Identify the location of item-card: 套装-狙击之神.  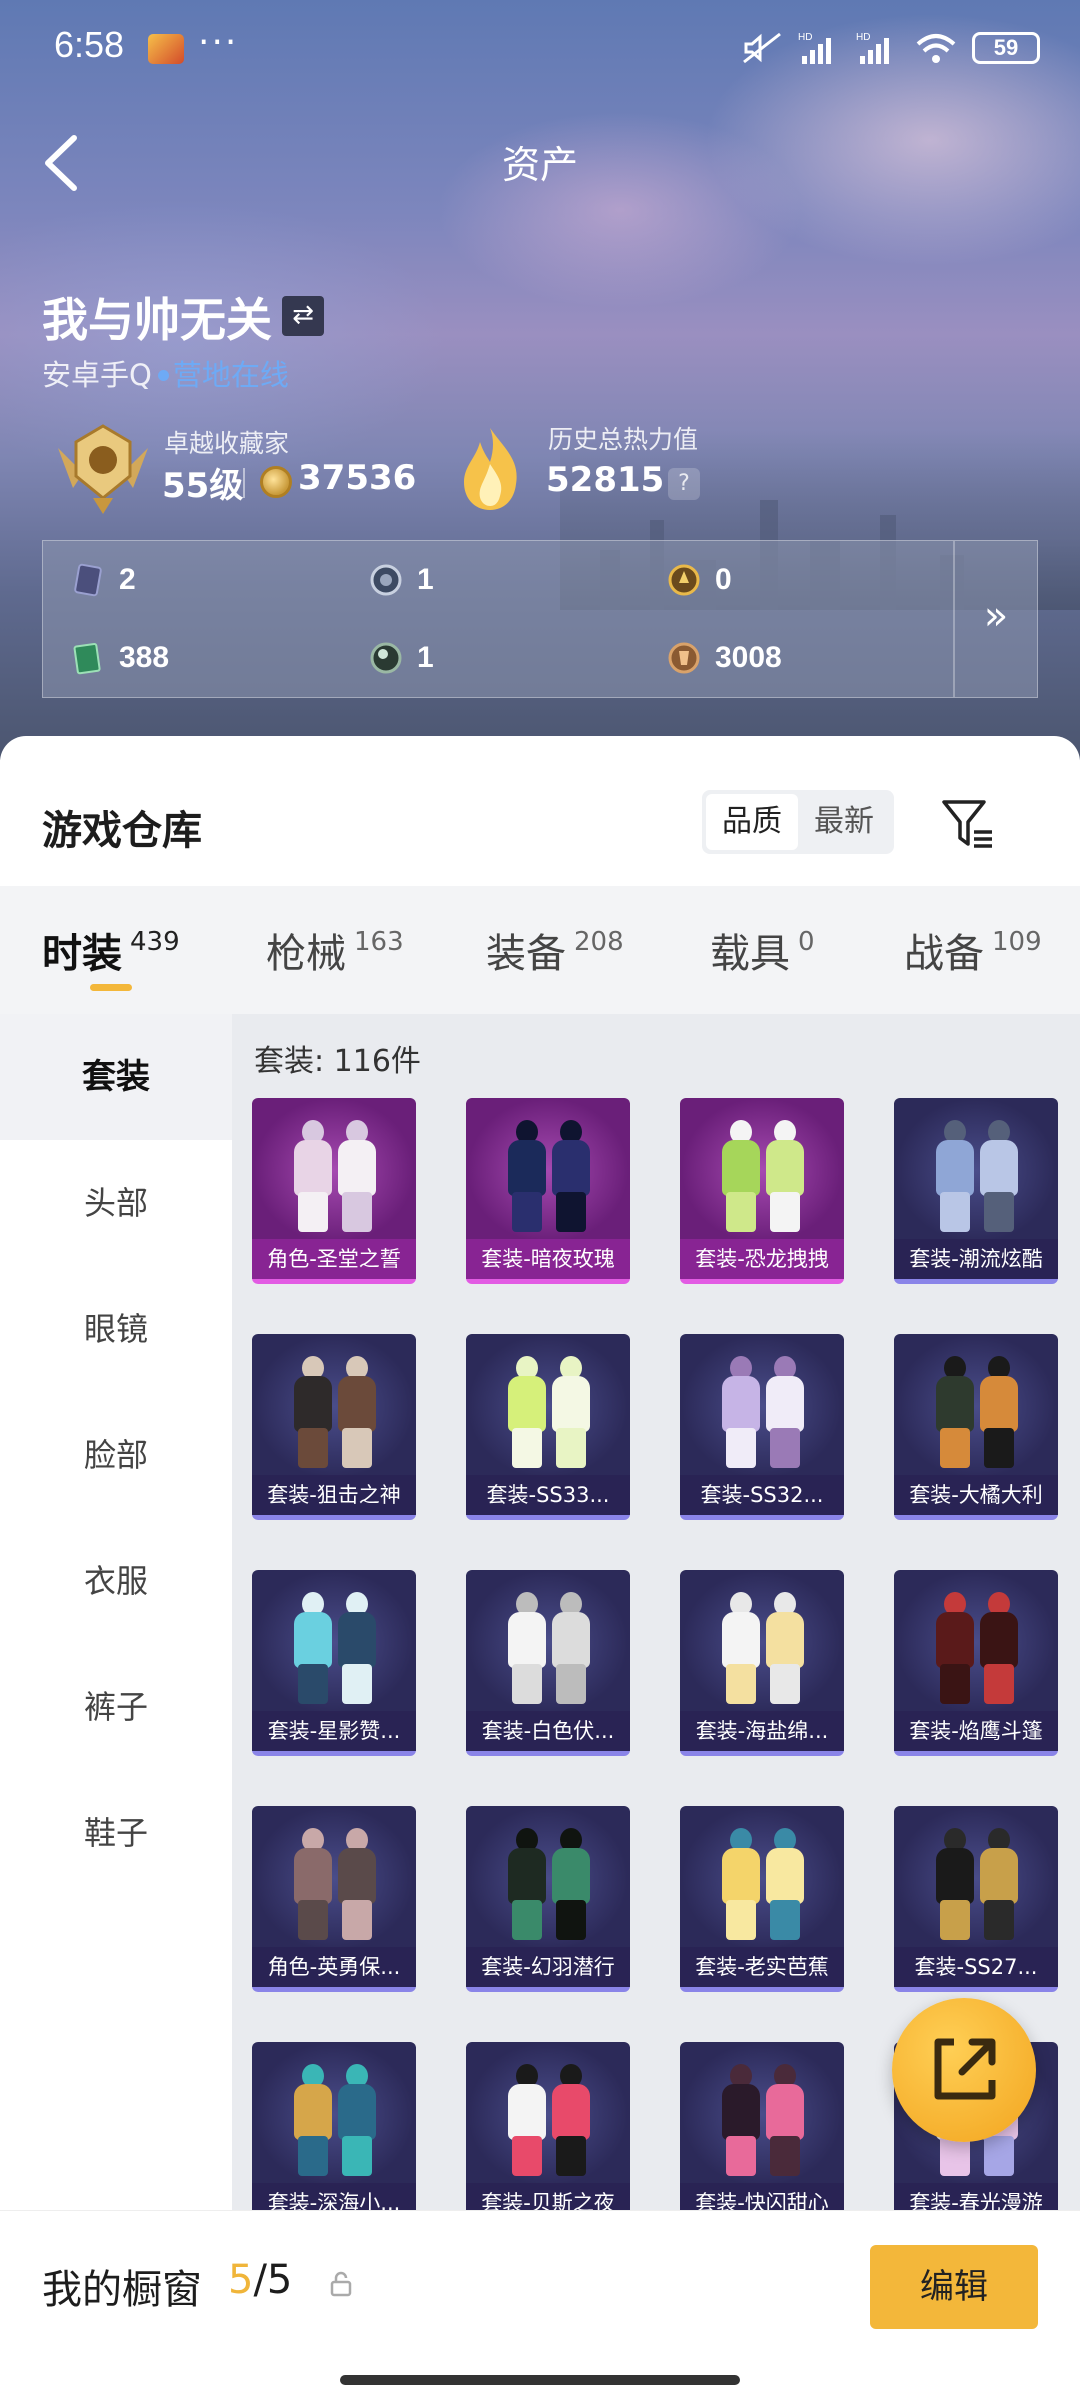
(334, 1427).